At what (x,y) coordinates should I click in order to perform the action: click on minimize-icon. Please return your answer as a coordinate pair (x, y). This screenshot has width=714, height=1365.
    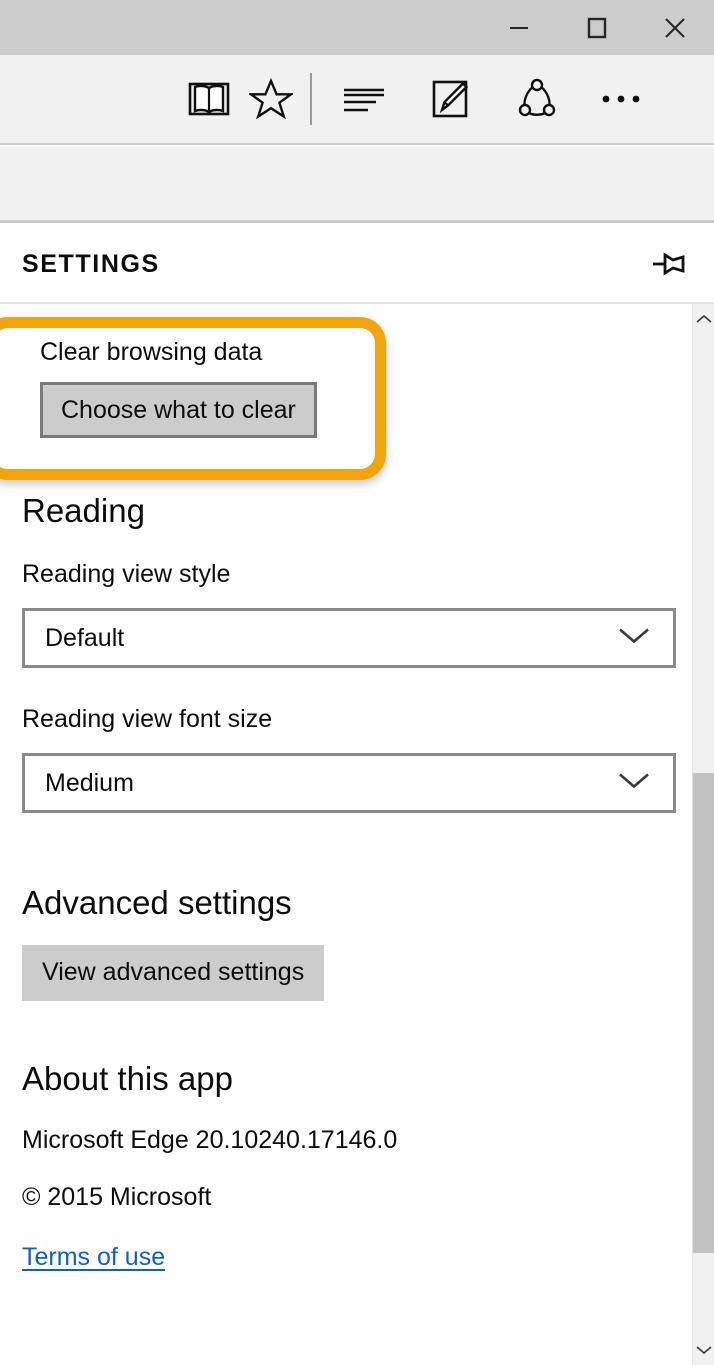
    Looking at the image, I should click on (519, 27).